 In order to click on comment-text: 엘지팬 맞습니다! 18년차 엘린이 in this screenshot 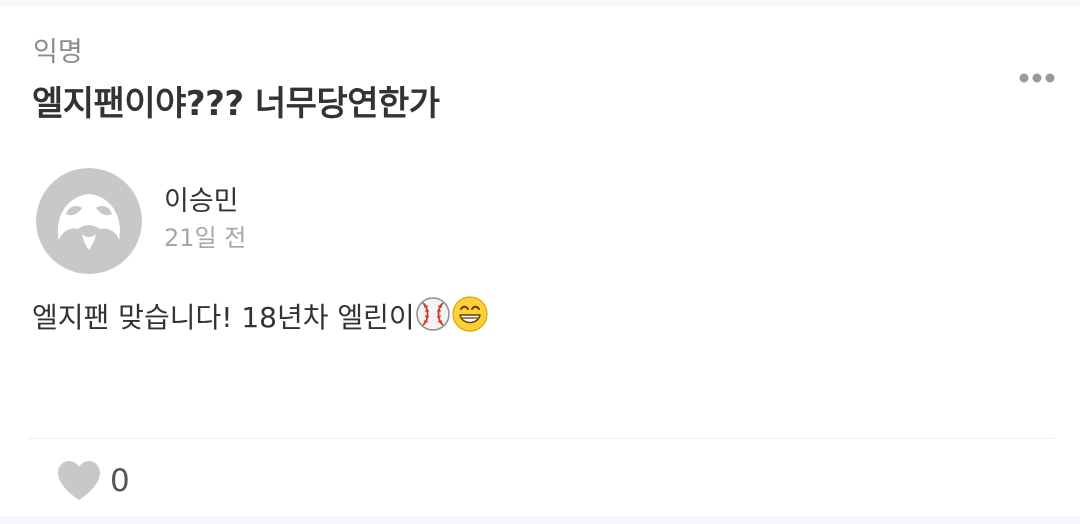, I will do `click(223, 317)`.